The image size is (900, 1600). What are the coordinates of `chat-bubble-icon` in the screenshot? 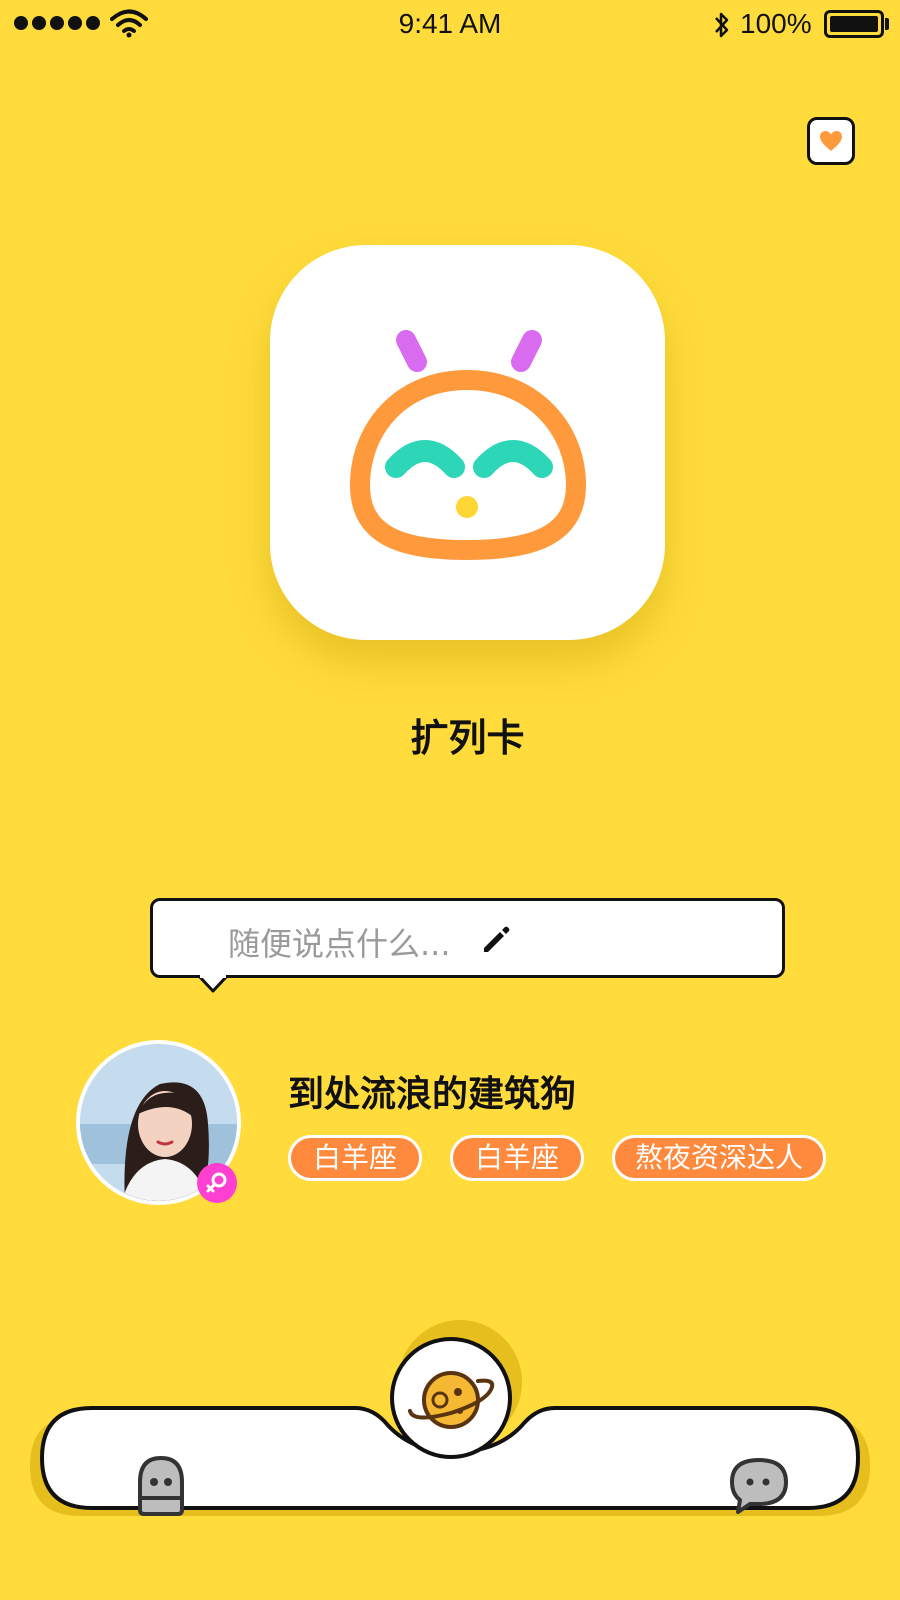 It's located at (759, 1486).